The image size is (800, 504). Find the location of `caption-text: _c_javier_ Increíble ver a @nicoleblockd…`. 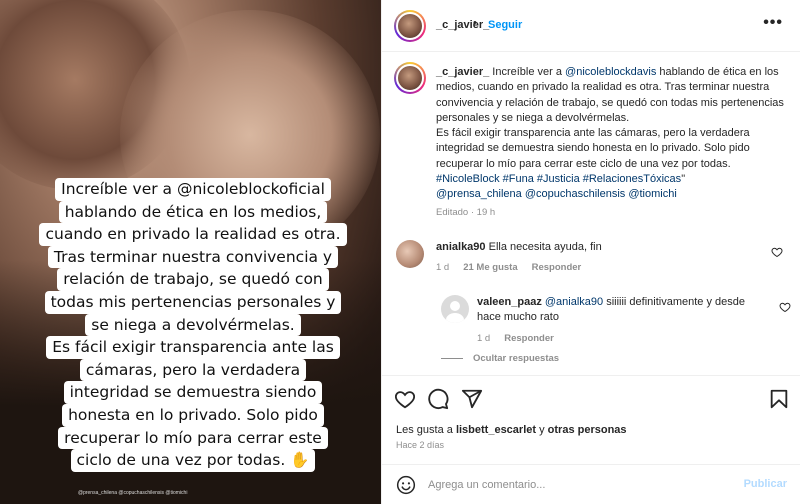

caption-text: _c_javier_ Increíble ver a @nicoleblockd… is located at coordinates (611, 134).